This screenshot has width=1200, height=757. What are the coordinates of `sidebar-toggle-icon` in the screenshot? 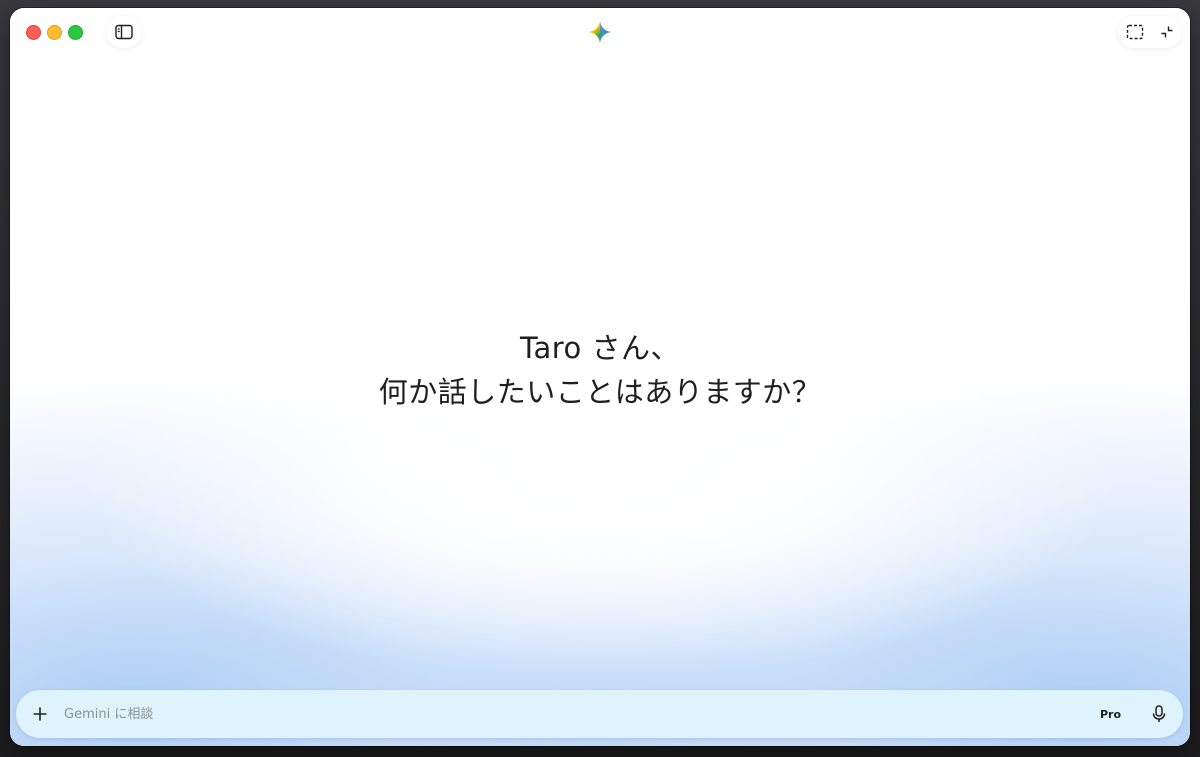 It's located at (124, 32).